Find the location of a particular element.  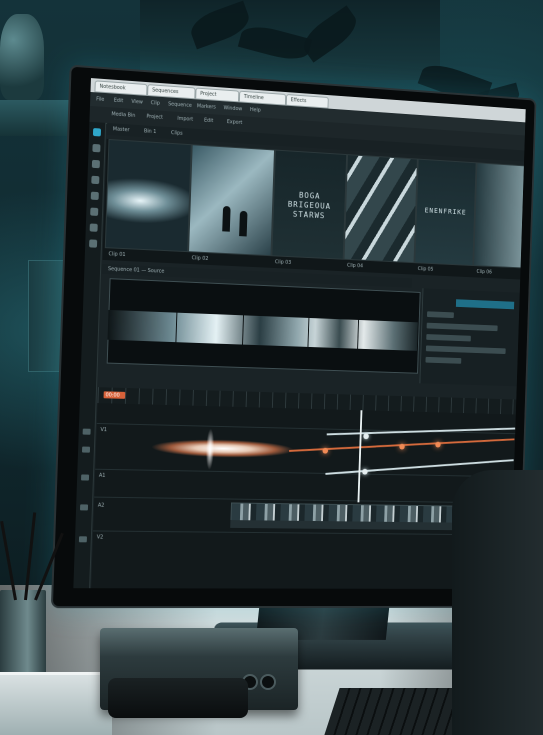

lock-icon is located at coordinates (94, 211).